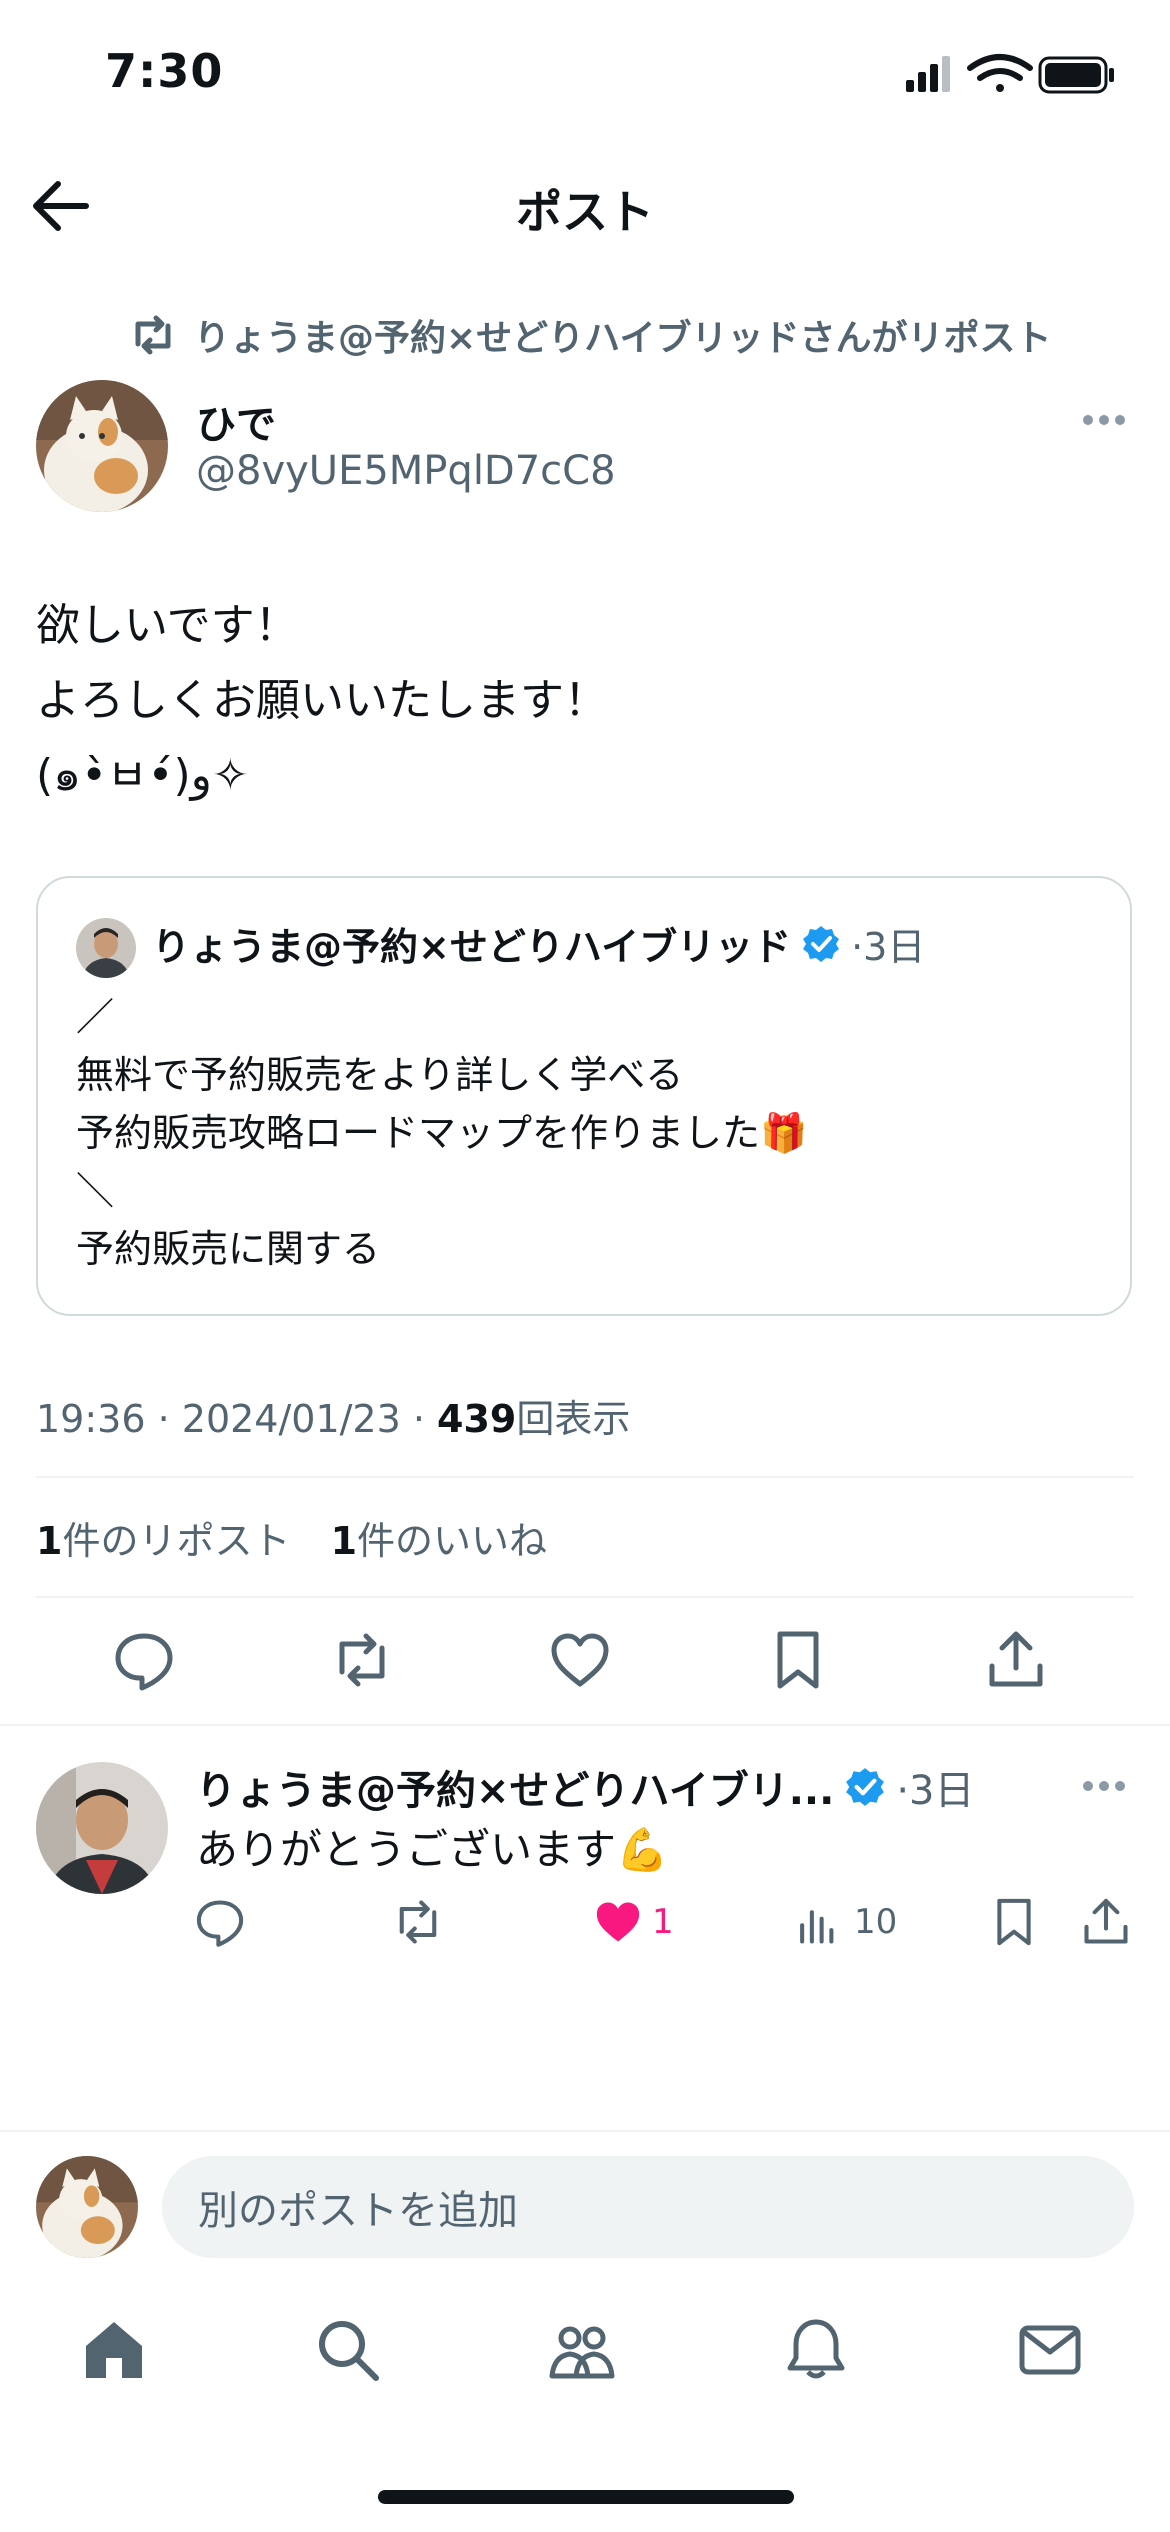 The image size is (1170, 2532). What do you see at coordinates (305, 1537) in the screenshot?
I see `engagement-stats: 1件のリポスト 1件のいいね` at bounding box center [305, 1537].